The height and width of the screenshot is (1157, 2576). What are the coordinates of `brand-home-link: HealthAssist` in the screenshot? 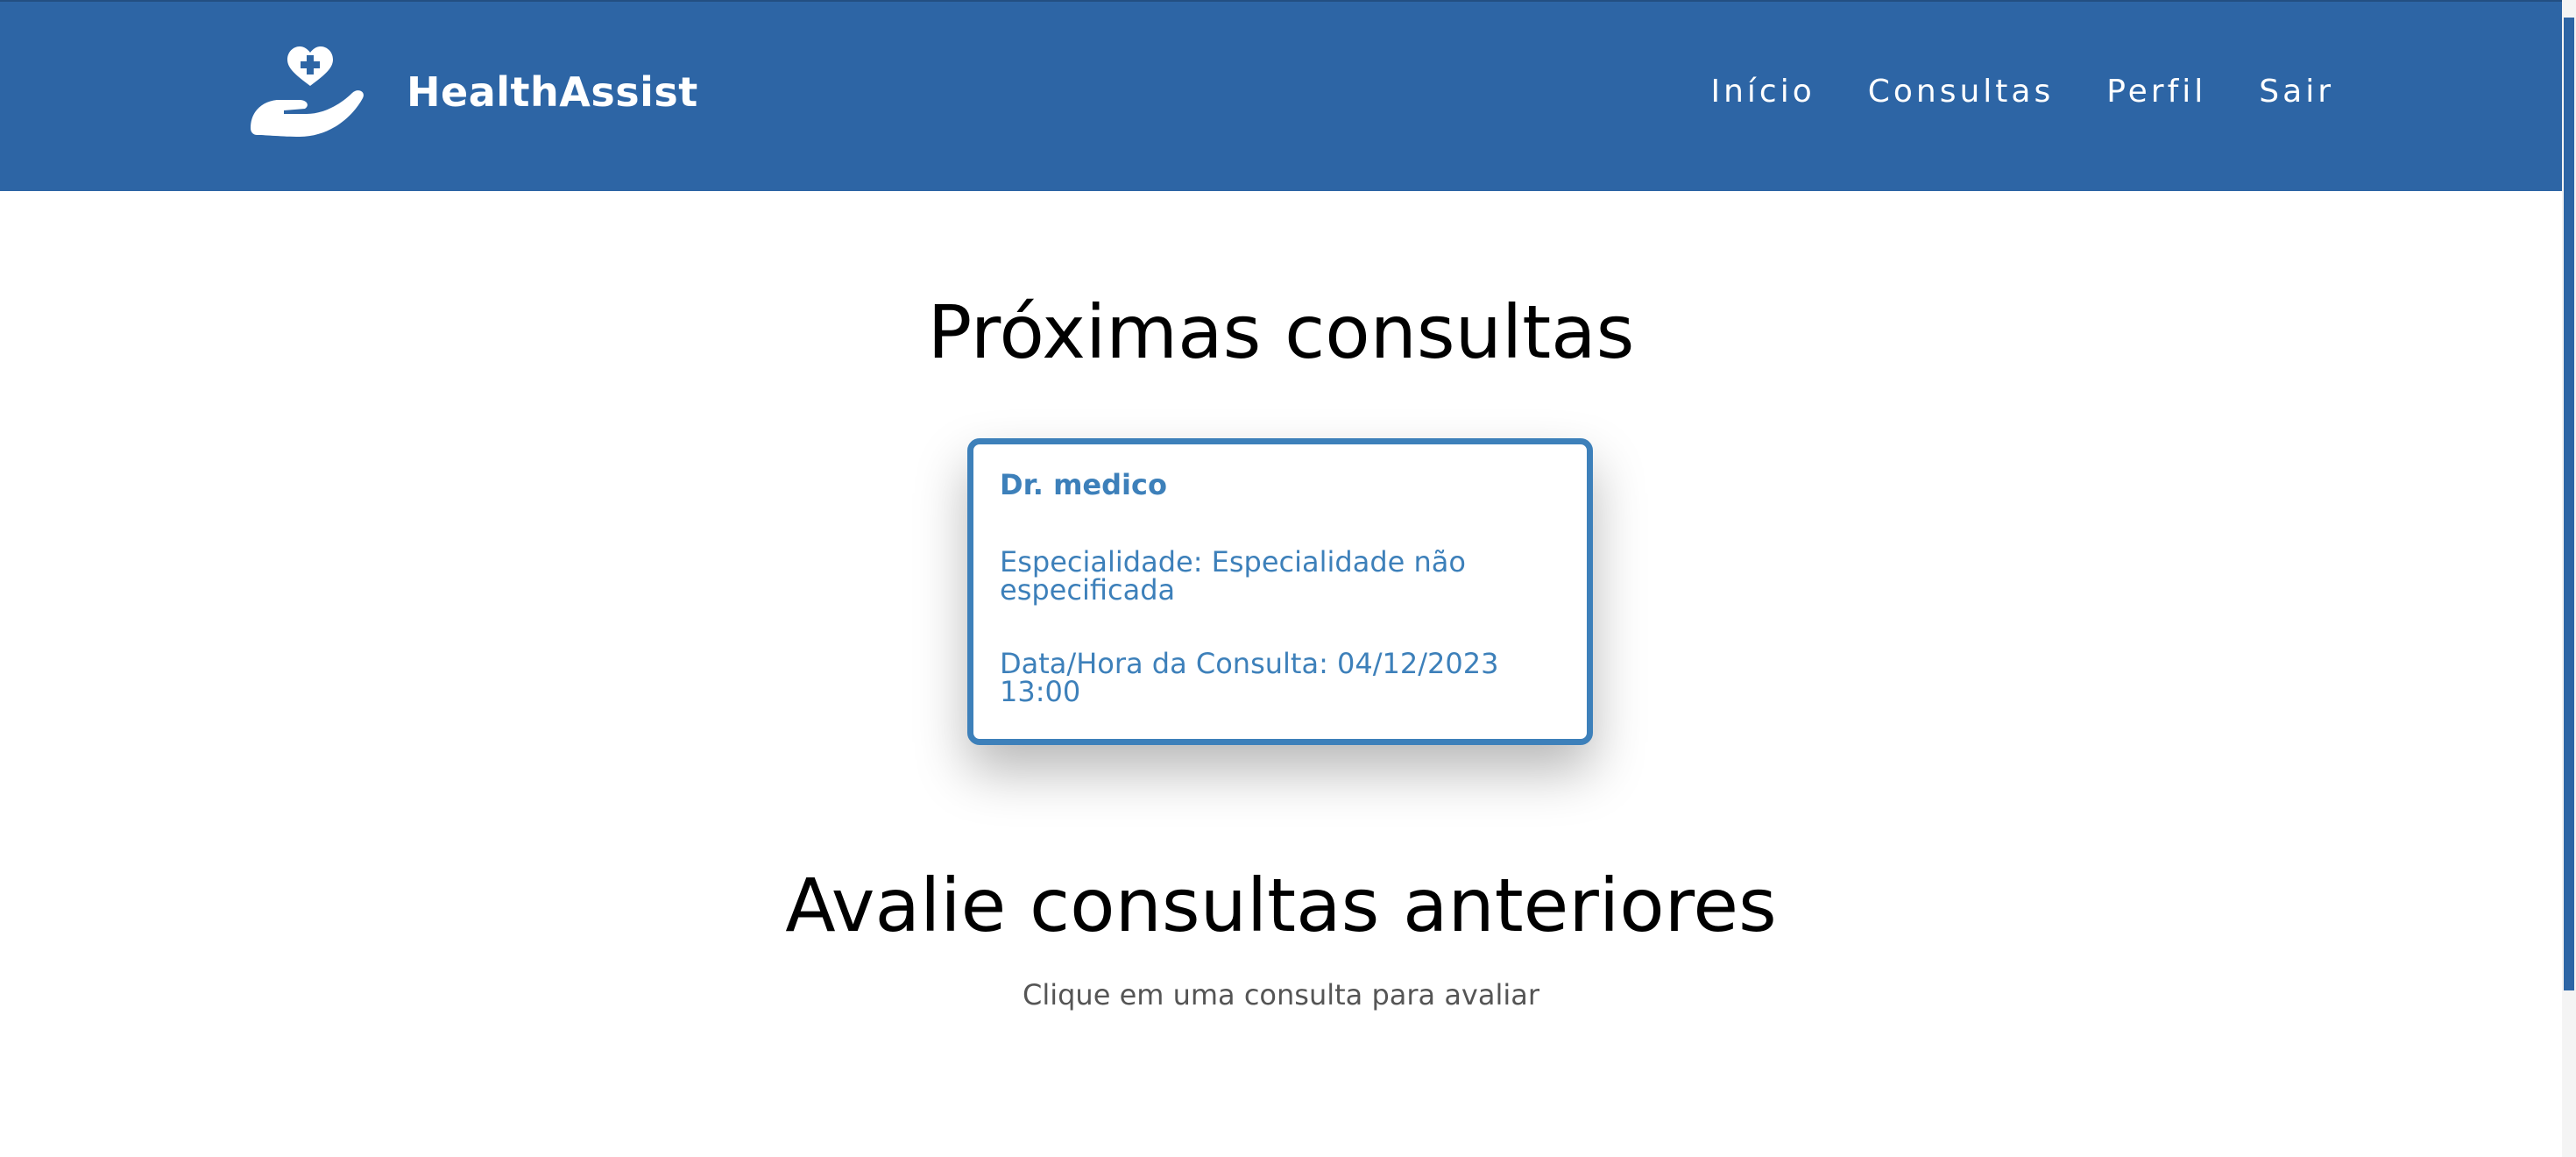 It's located at (473, 92).